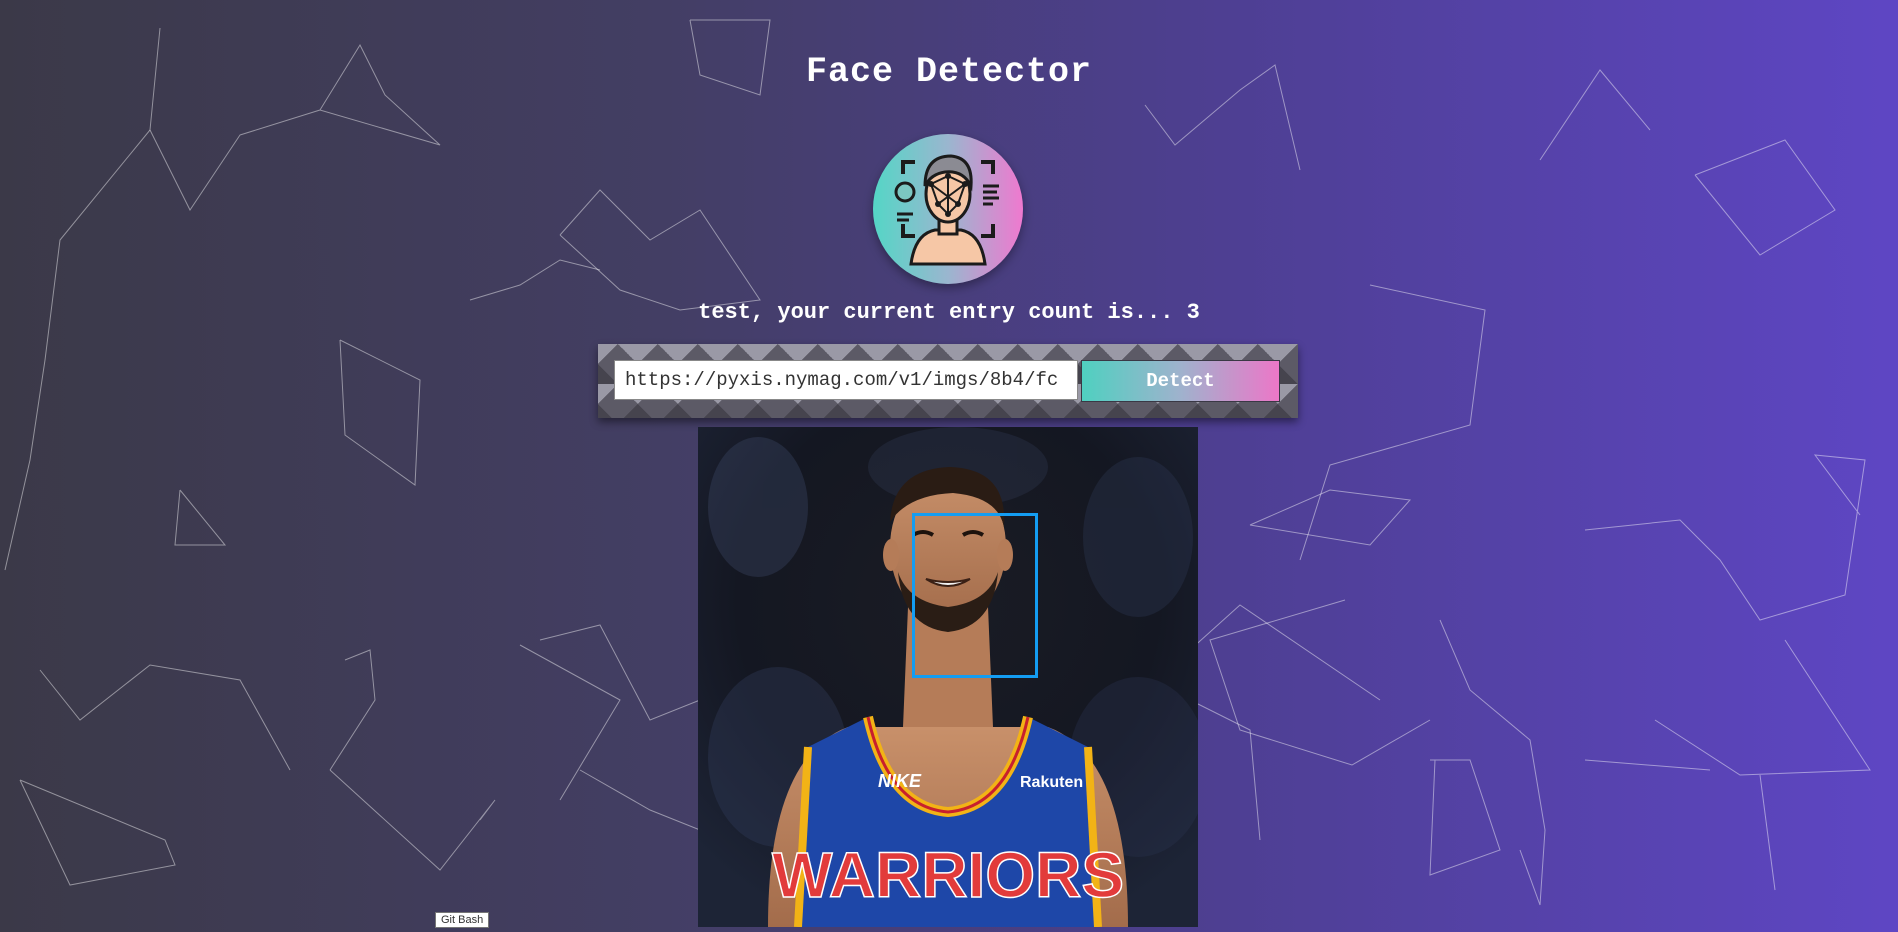 The width and height of the screenshot is (1898, 932). I want to click on face-recognition-logo, so click(948, 209).